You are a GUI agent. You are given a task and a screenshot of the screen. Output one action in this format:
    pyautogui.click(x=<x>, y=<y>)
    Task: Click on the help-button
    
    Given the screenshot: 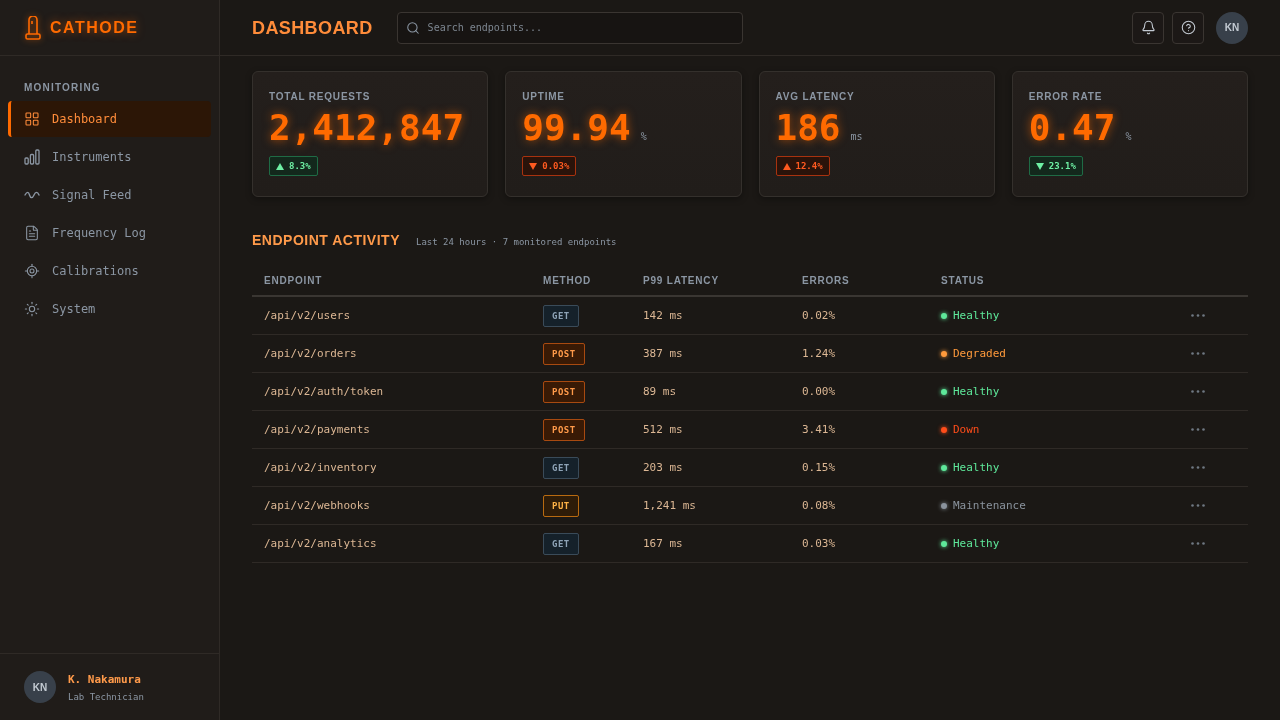 What is the action you would take?
    pyautogui.click(x=1188, y=27)
    